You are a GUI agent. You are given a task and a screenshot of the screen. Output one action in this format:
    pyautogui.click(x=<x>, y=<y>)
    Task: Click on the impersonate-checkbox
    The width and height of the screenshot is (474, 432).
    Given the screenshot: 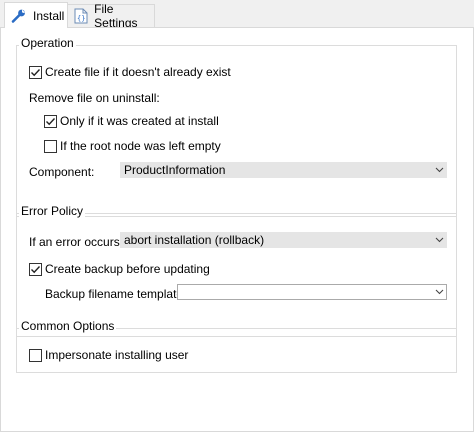 What is the action you would take?
    pyautogui.click(x=35, y=355)
    